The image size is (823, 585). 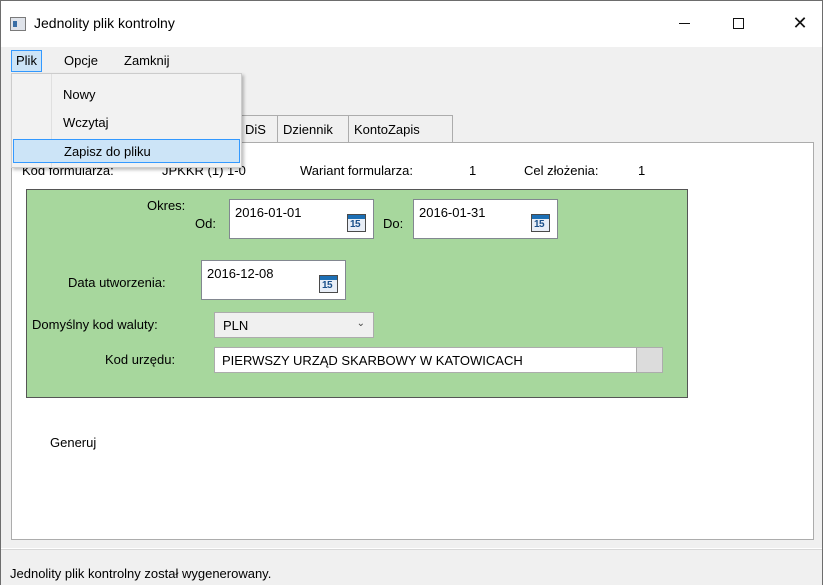 What do you see at coordinates (400, 128) in the screenshot?
I see `tab-kontozapis: KontoZapis` at bounding box center [400, 128].